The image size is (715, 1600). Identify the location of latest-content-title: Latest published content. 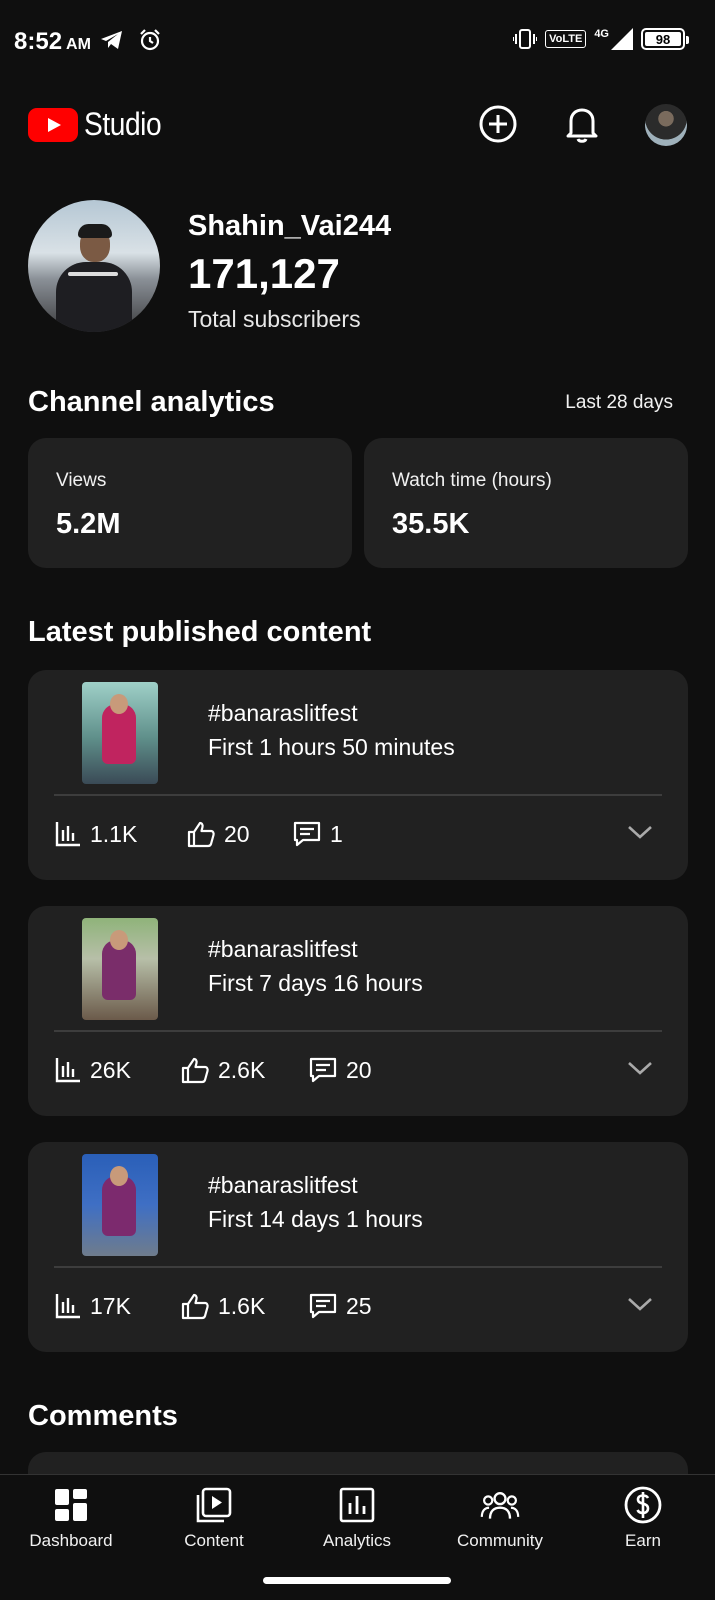
(200, 632).